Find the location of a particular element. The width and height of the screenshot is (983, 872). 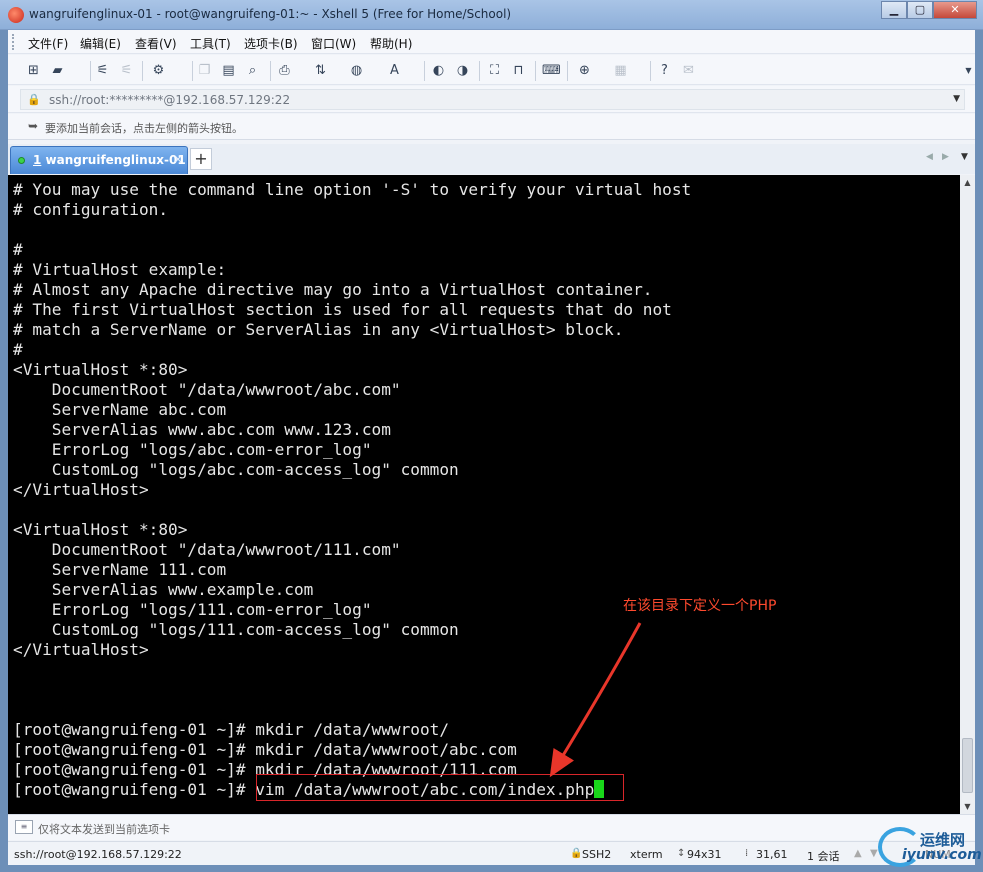

menu-help: 帮助(H) is located at coordinates (391, 43).